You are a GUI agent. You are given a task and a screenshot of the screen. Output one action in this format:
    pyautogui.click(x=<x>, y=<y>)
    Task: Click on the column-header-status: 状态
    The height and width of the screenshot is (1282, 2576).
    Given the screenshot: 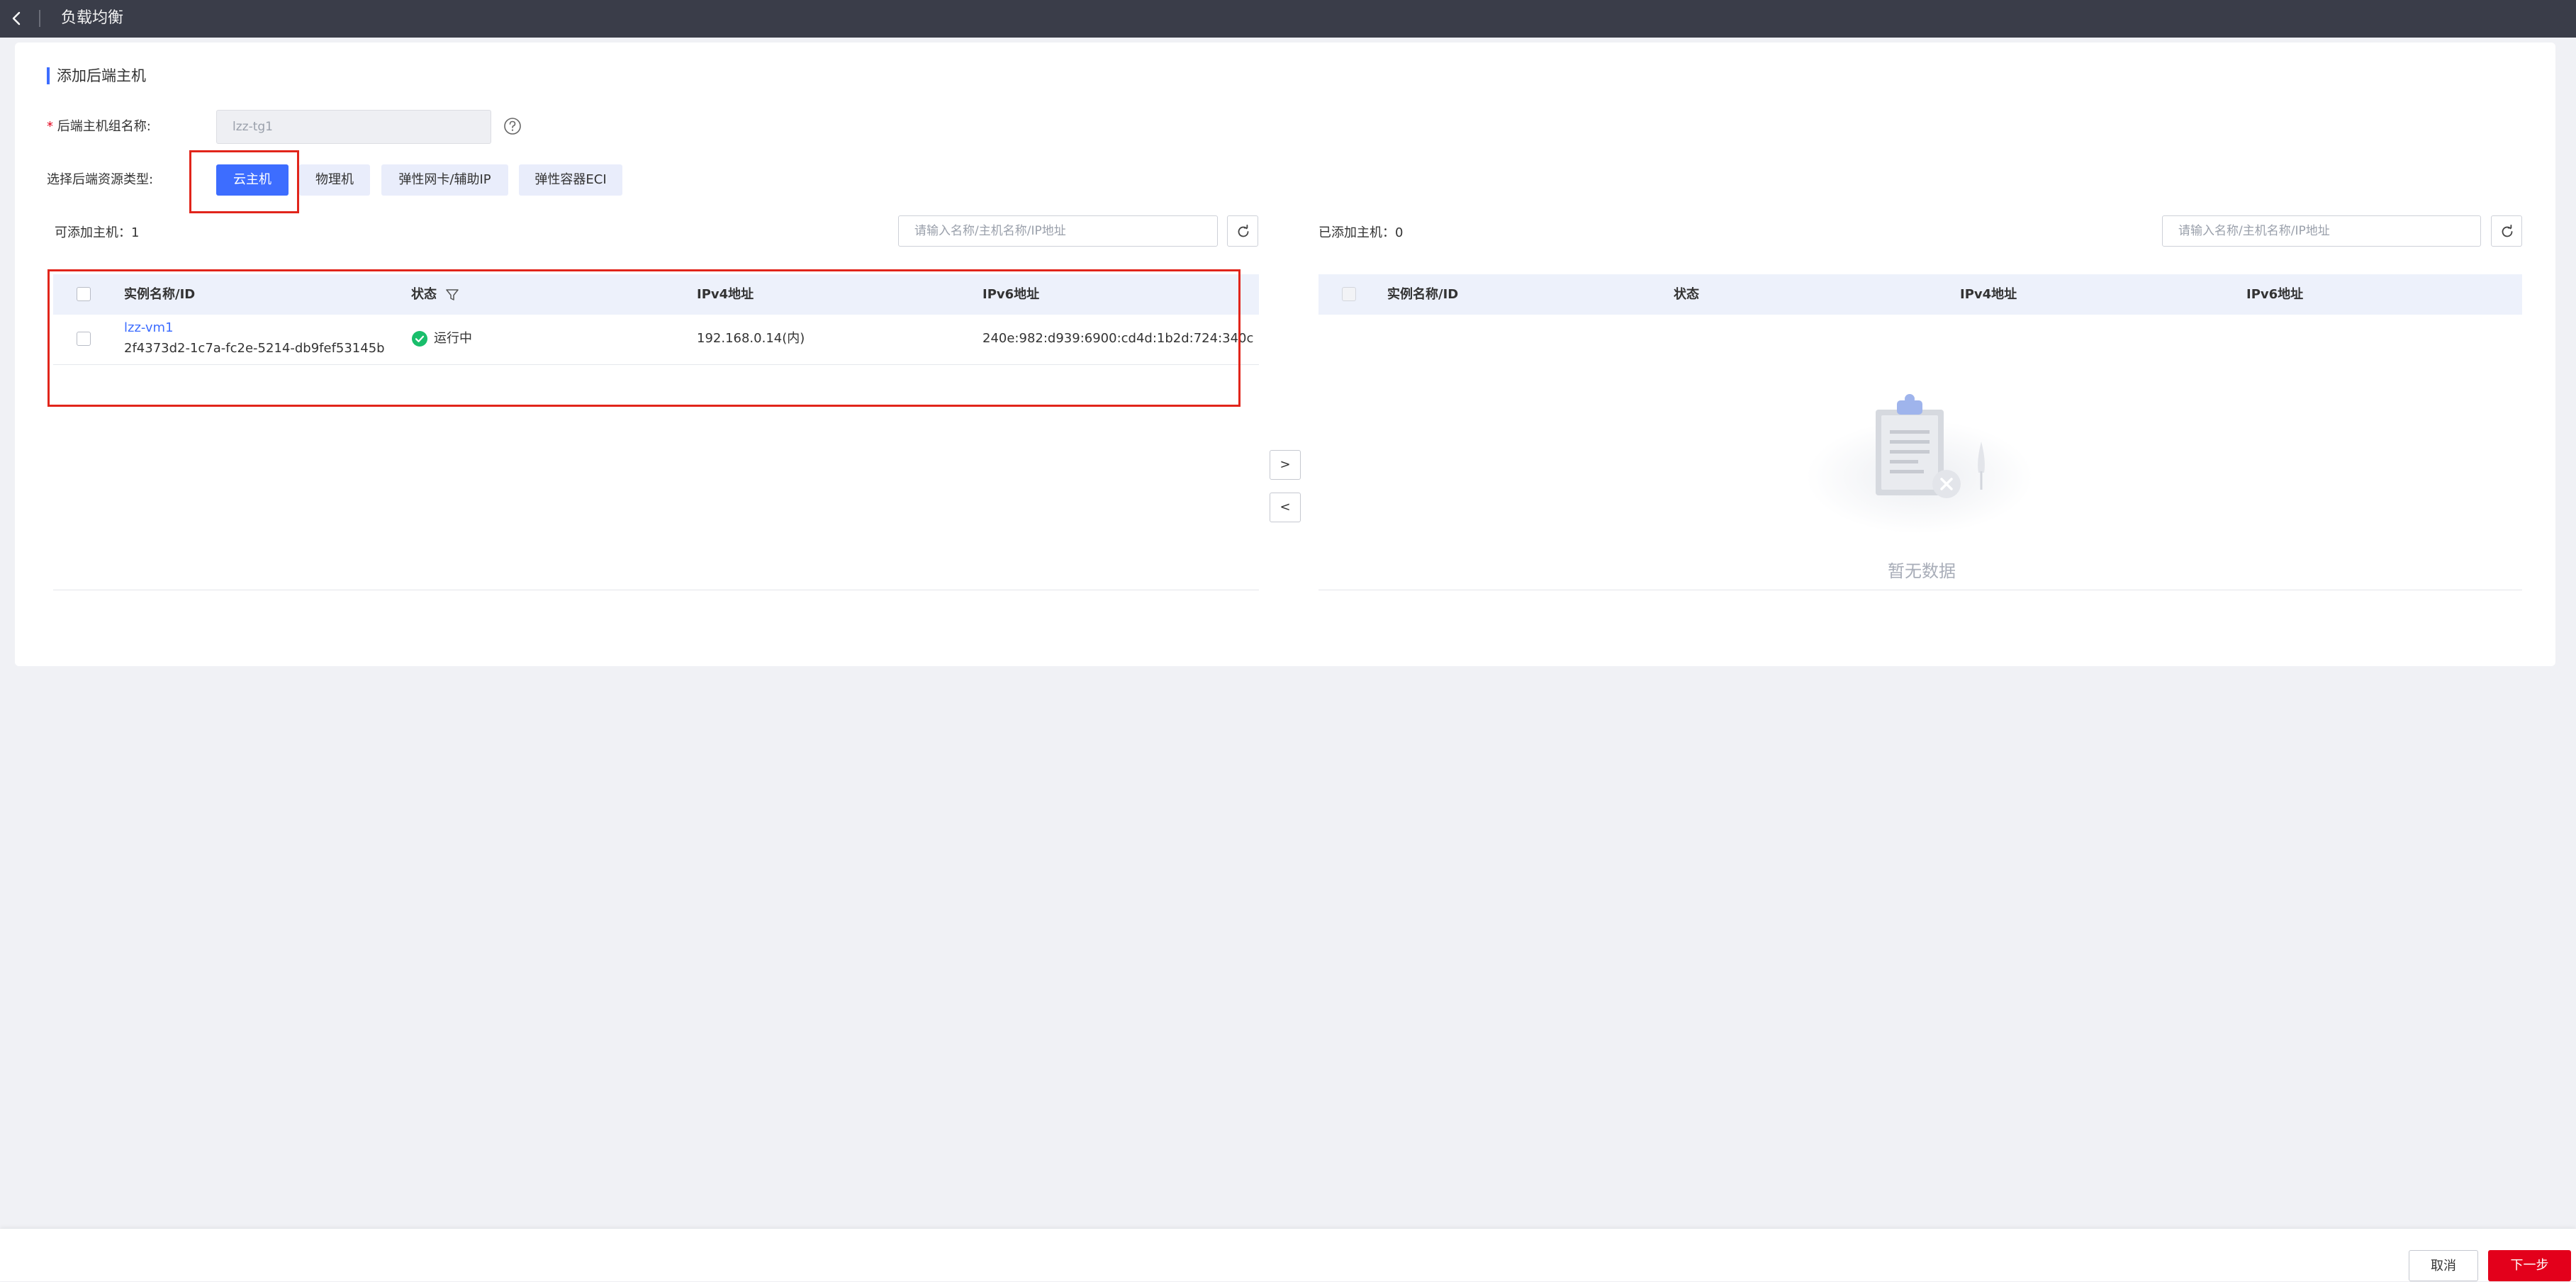 What is the action you would take?
    pyautogui.click(x=1687, y=294)
    